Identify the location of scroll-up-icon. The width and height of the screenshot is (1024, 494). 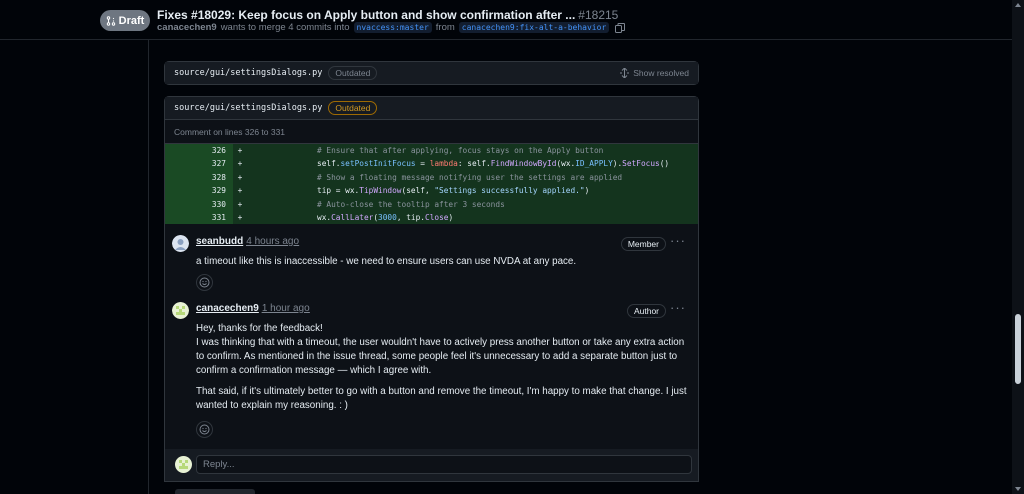
(1018, 5).